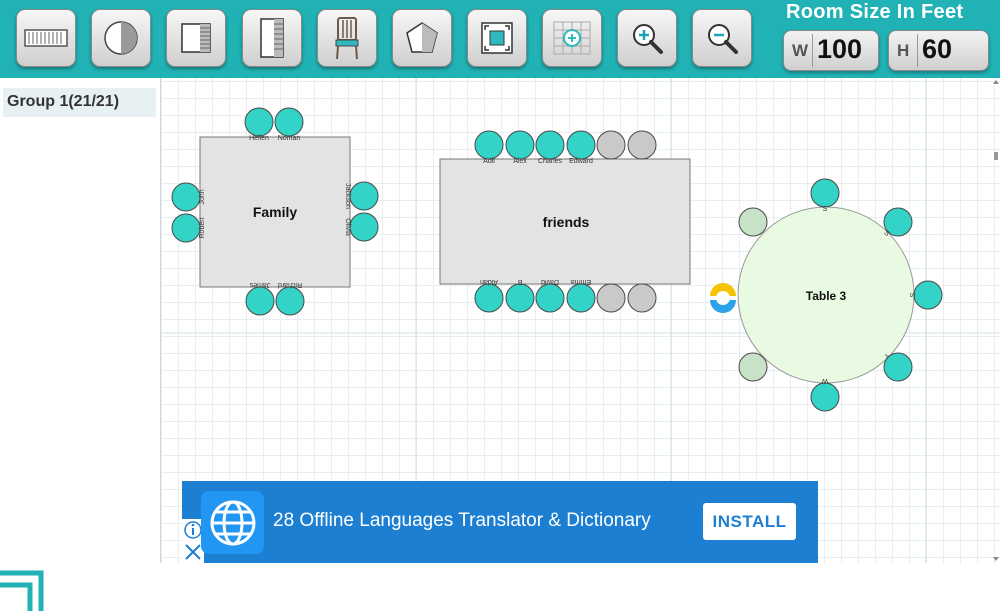 The image size is (1000, 611). Describe the element at coordinates (800, 50) in the screenshot. I see `width-letter: W` at that location.